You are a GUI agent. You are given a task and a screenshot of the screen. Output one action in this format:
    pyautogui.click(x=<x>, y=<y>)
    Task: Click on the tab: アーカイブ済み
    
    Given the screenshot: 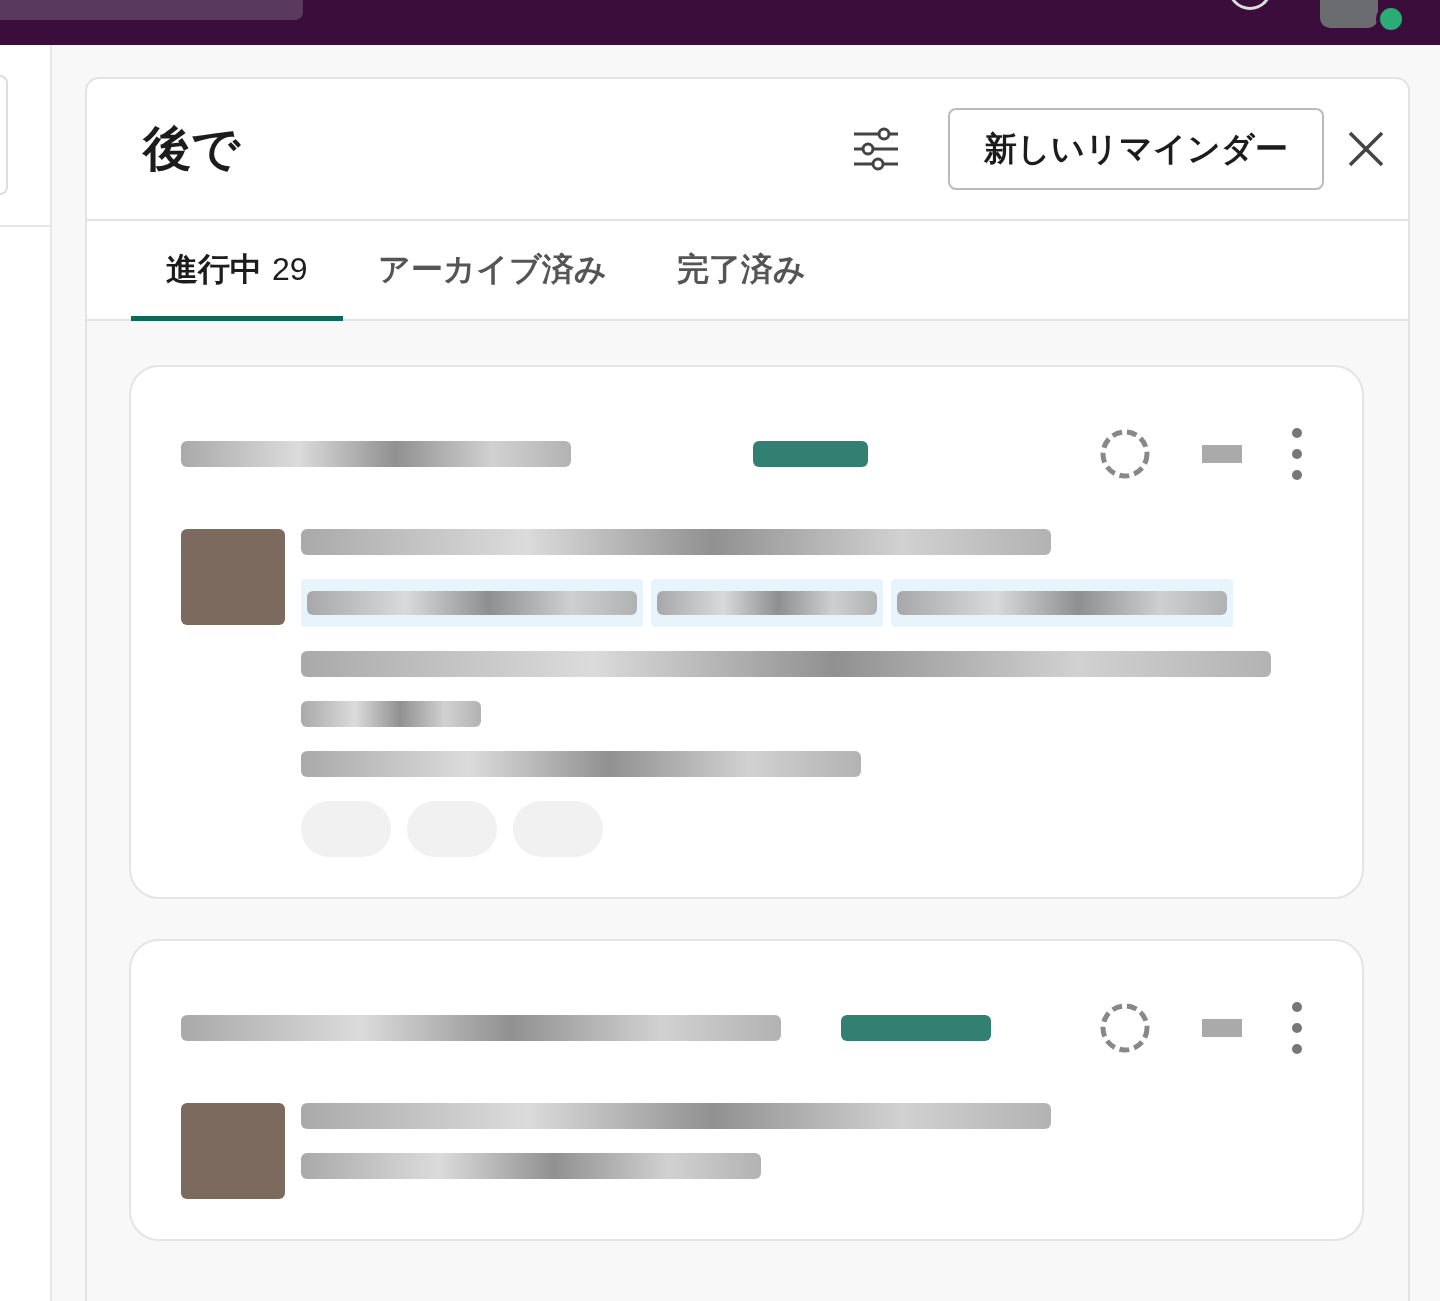 What is the action you would take?
    pyautogui.click(x=492, y=271)
    